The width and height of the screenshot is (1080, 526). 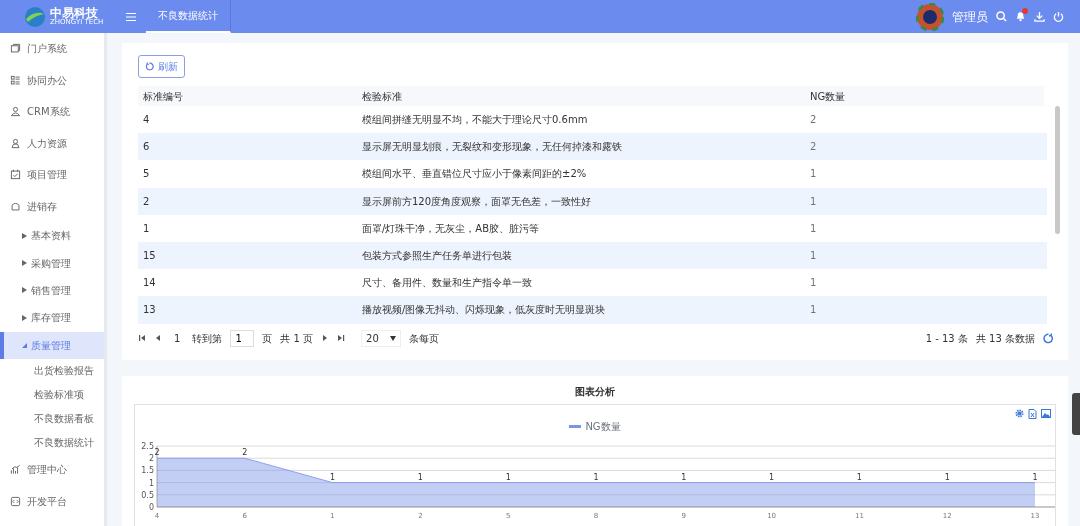 What do you see at coordinates (177, 338) in the screenshot?
I see `page-number: 1` at bounding box center [177, 338].